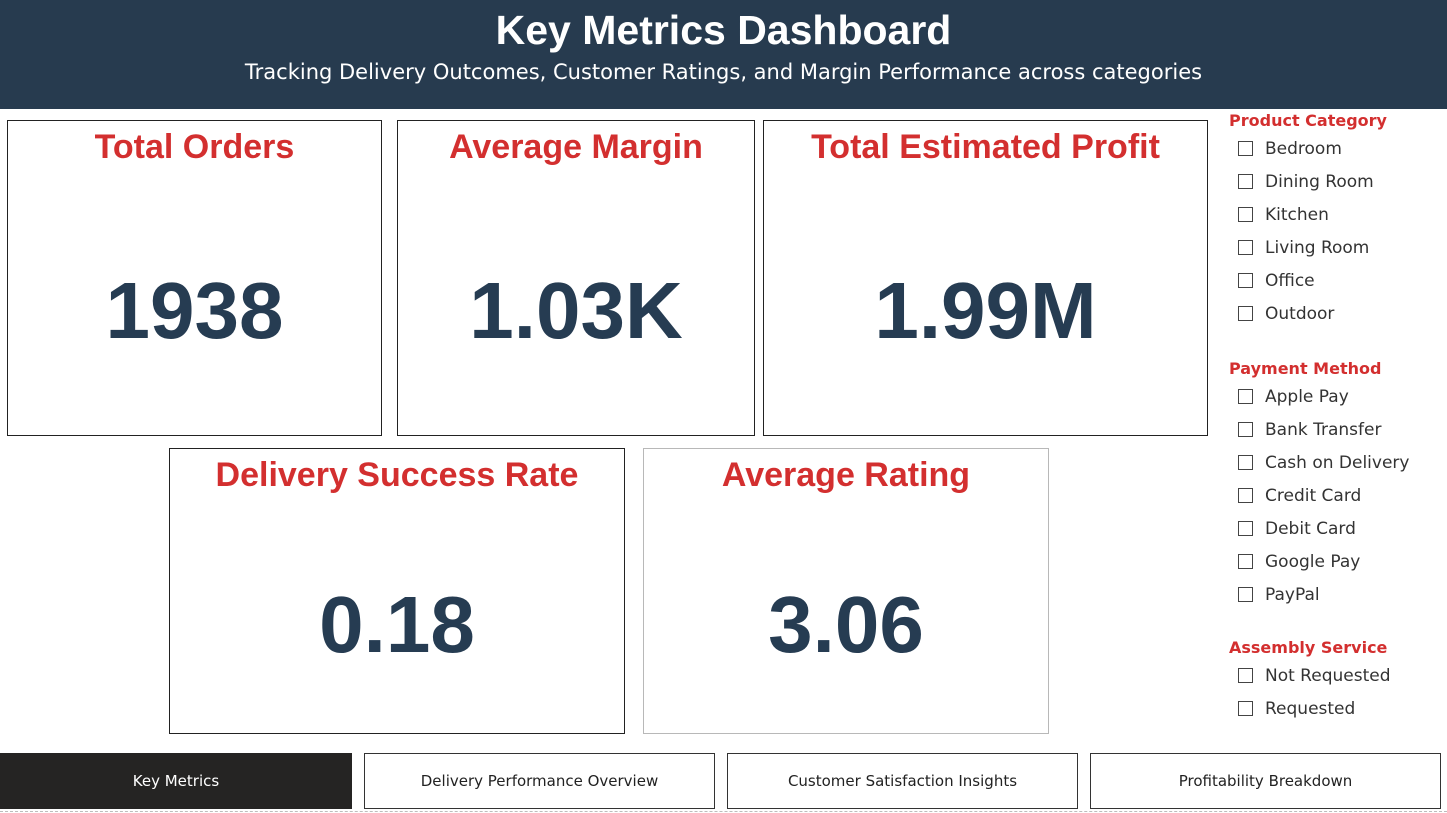  What do you see at coordinates (1338, 561) in the screenshot?
I see `filter-option-google-pay: Google Pay` at bounding box center [1338, 561].